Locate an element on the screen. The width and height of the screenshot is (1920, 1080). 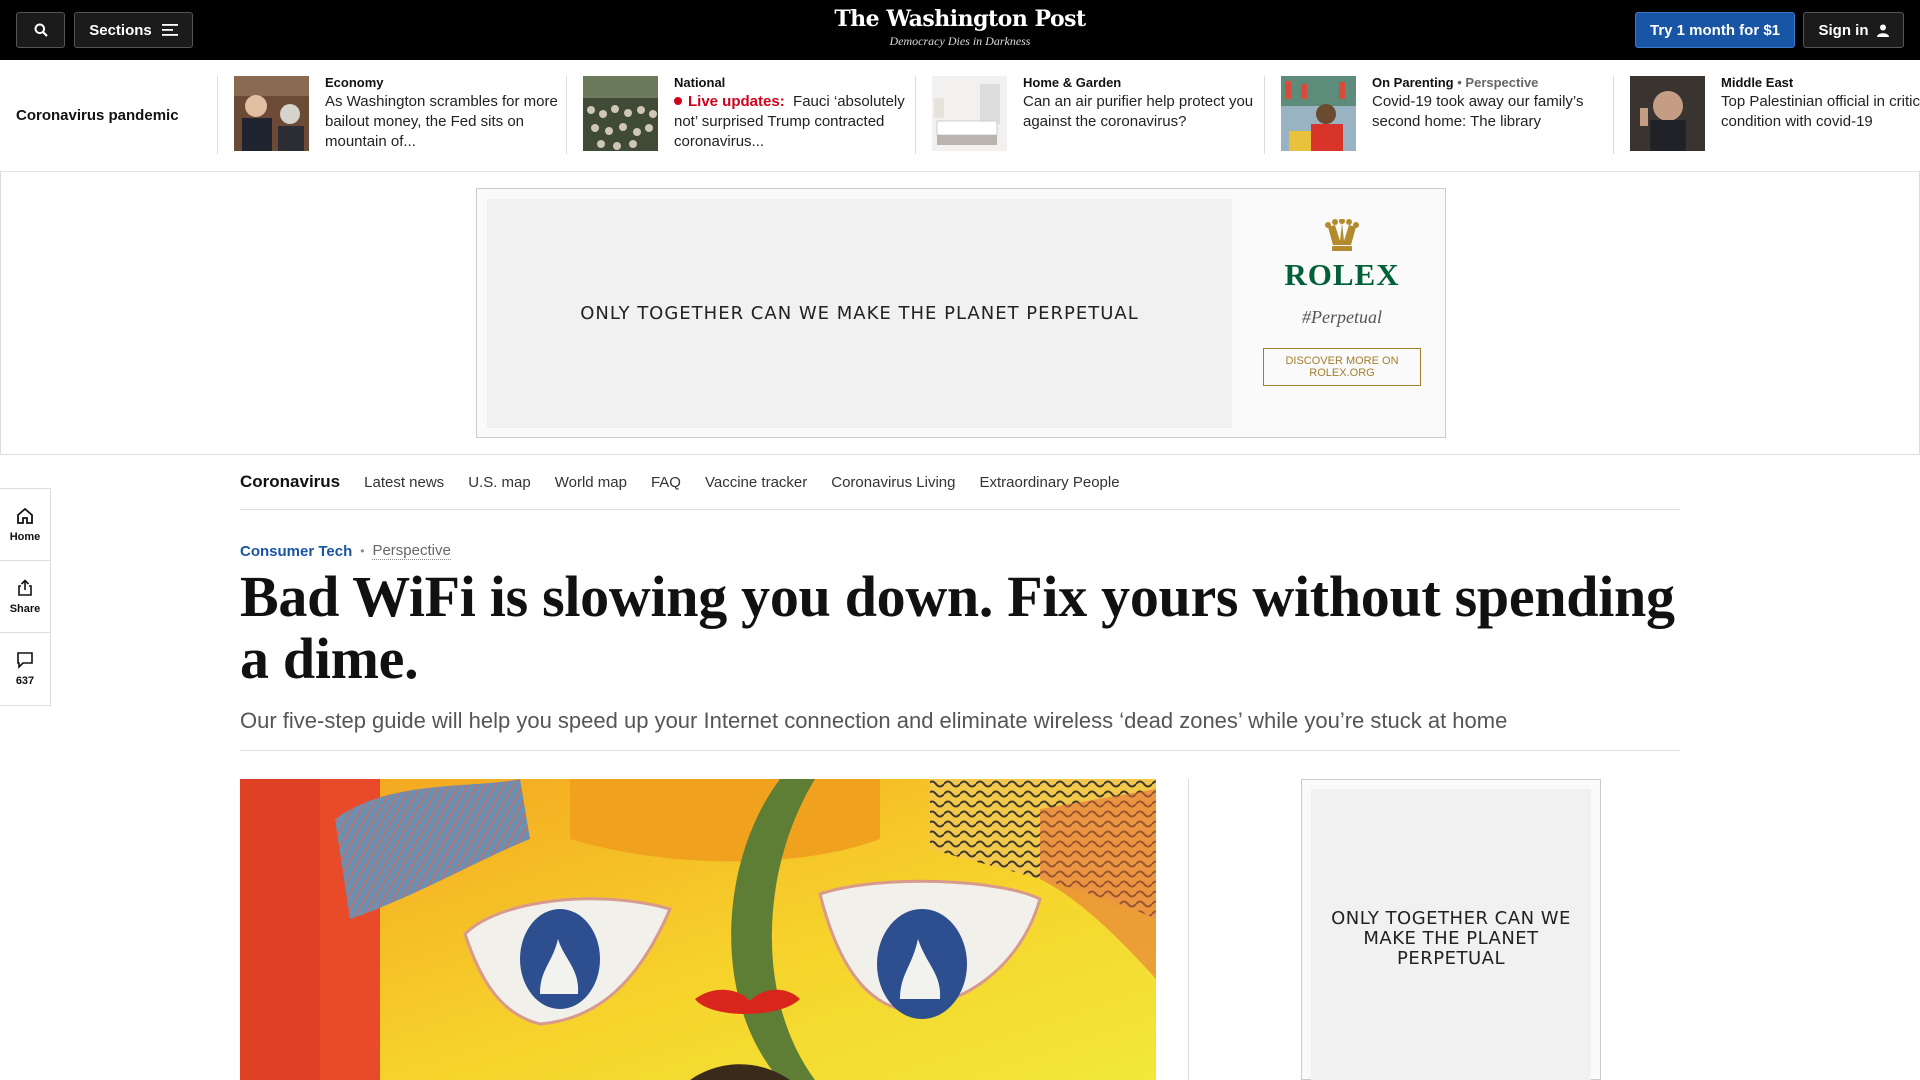
search-button is located at coordinates (40, 30).